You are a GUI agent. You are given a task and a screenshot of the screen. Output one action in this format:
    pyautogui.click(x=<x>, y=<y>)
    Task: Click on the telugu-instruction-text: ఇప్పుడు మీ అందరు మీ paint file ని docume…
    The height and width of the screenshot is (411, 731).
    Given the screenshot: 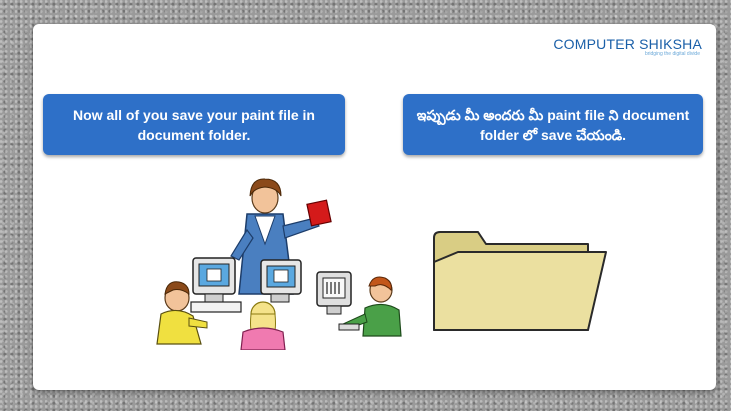 What is the action you would take?
    pyautogui.click(x=553, y=124)
    